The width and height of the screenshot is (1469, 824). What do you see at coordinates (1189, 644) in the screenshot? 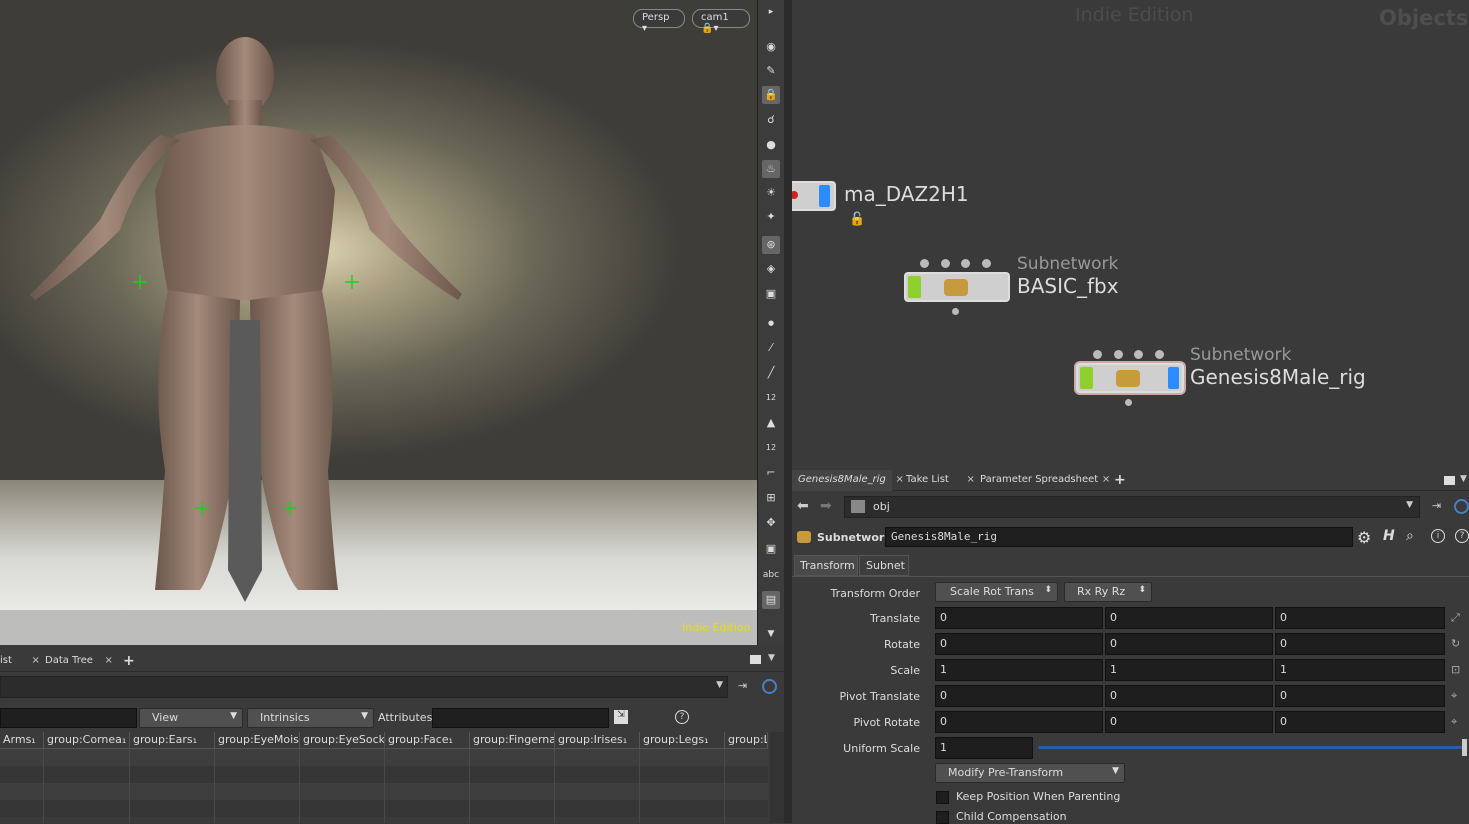
I see `rotate-y-field: 0` at bounding box center [1189, 644].